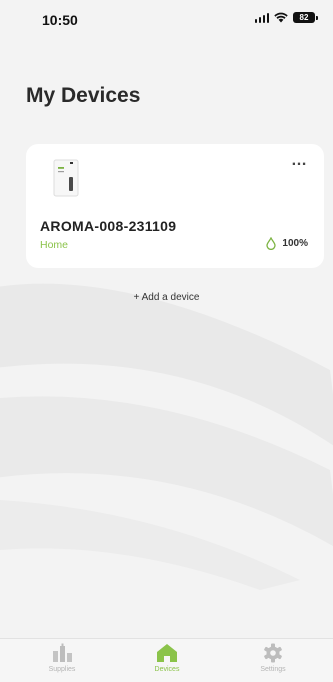  Describe the element at coordinates (66, 178) in the screenshot. I see `device-image` at that location.